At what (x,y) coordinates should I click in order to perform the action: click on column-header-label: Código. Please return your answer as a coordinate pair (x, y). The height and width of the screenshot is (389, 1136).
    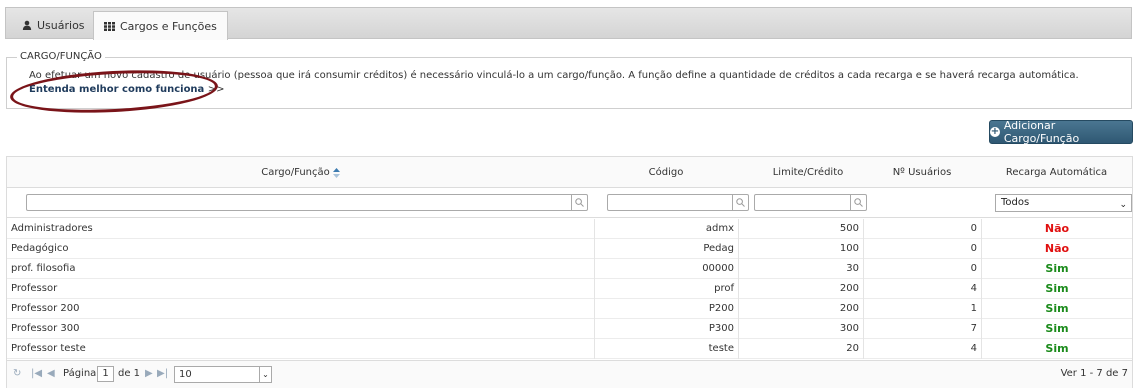
    Looking at the image, I should click on (666, 172).